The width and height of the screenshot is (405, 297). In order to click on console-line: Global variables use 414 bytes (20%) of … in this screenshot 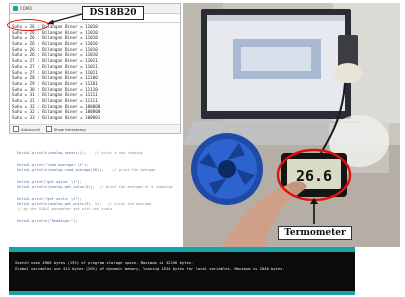, I will do `click(150, 268)`.